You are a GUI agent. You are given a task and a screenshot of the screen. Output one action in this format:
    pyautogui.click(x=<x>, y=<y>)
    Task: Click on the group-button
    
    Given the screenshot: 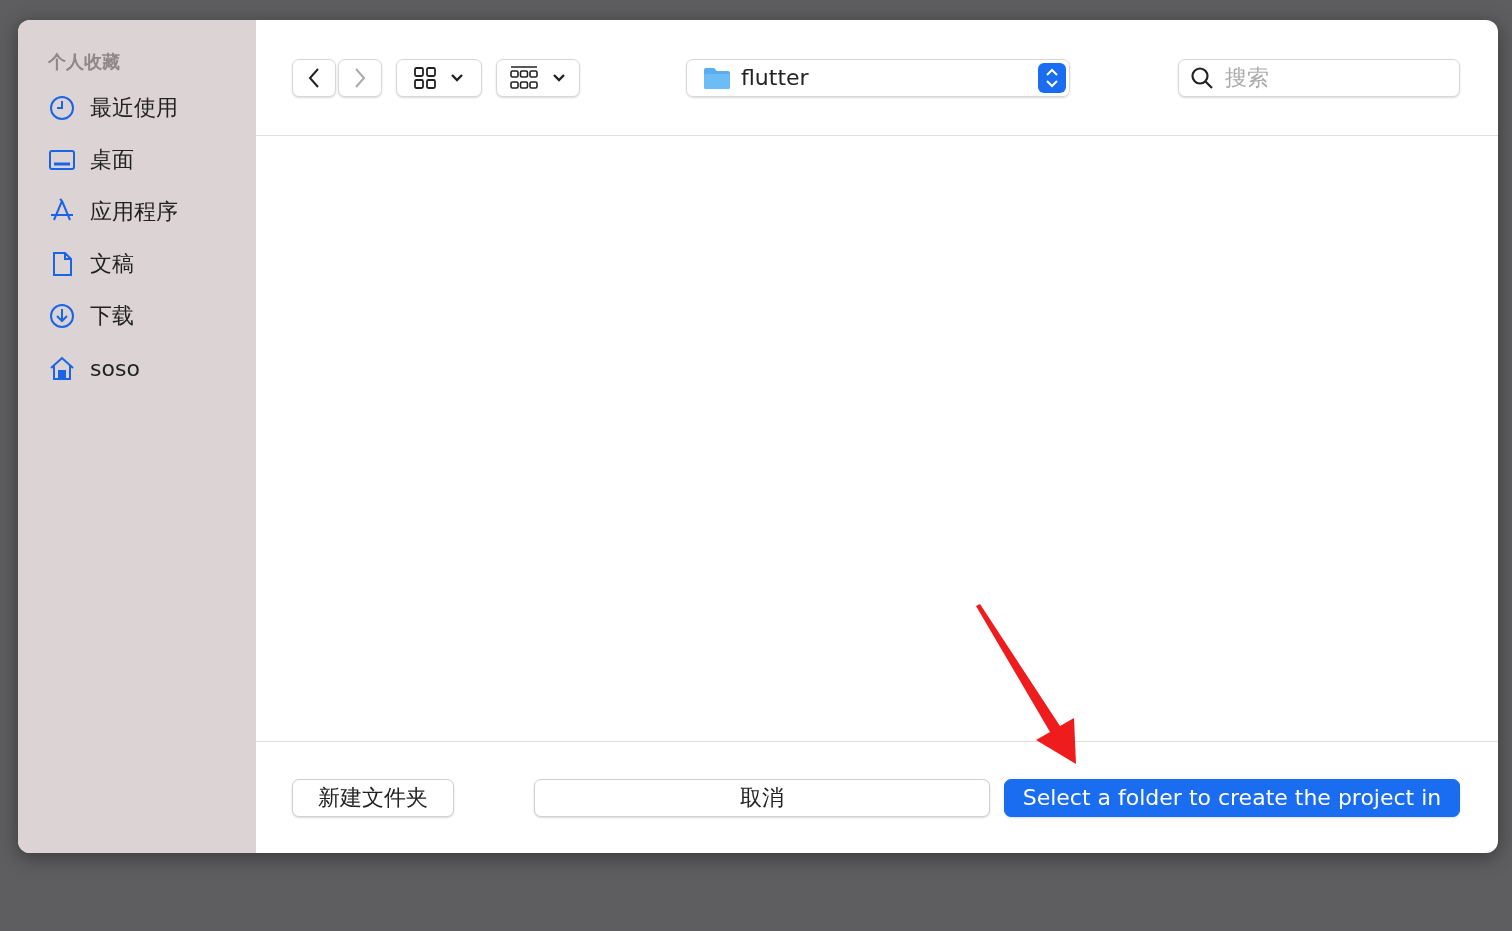 What is the action you would take?
    pyautogui.click(x=538, y=77)
    